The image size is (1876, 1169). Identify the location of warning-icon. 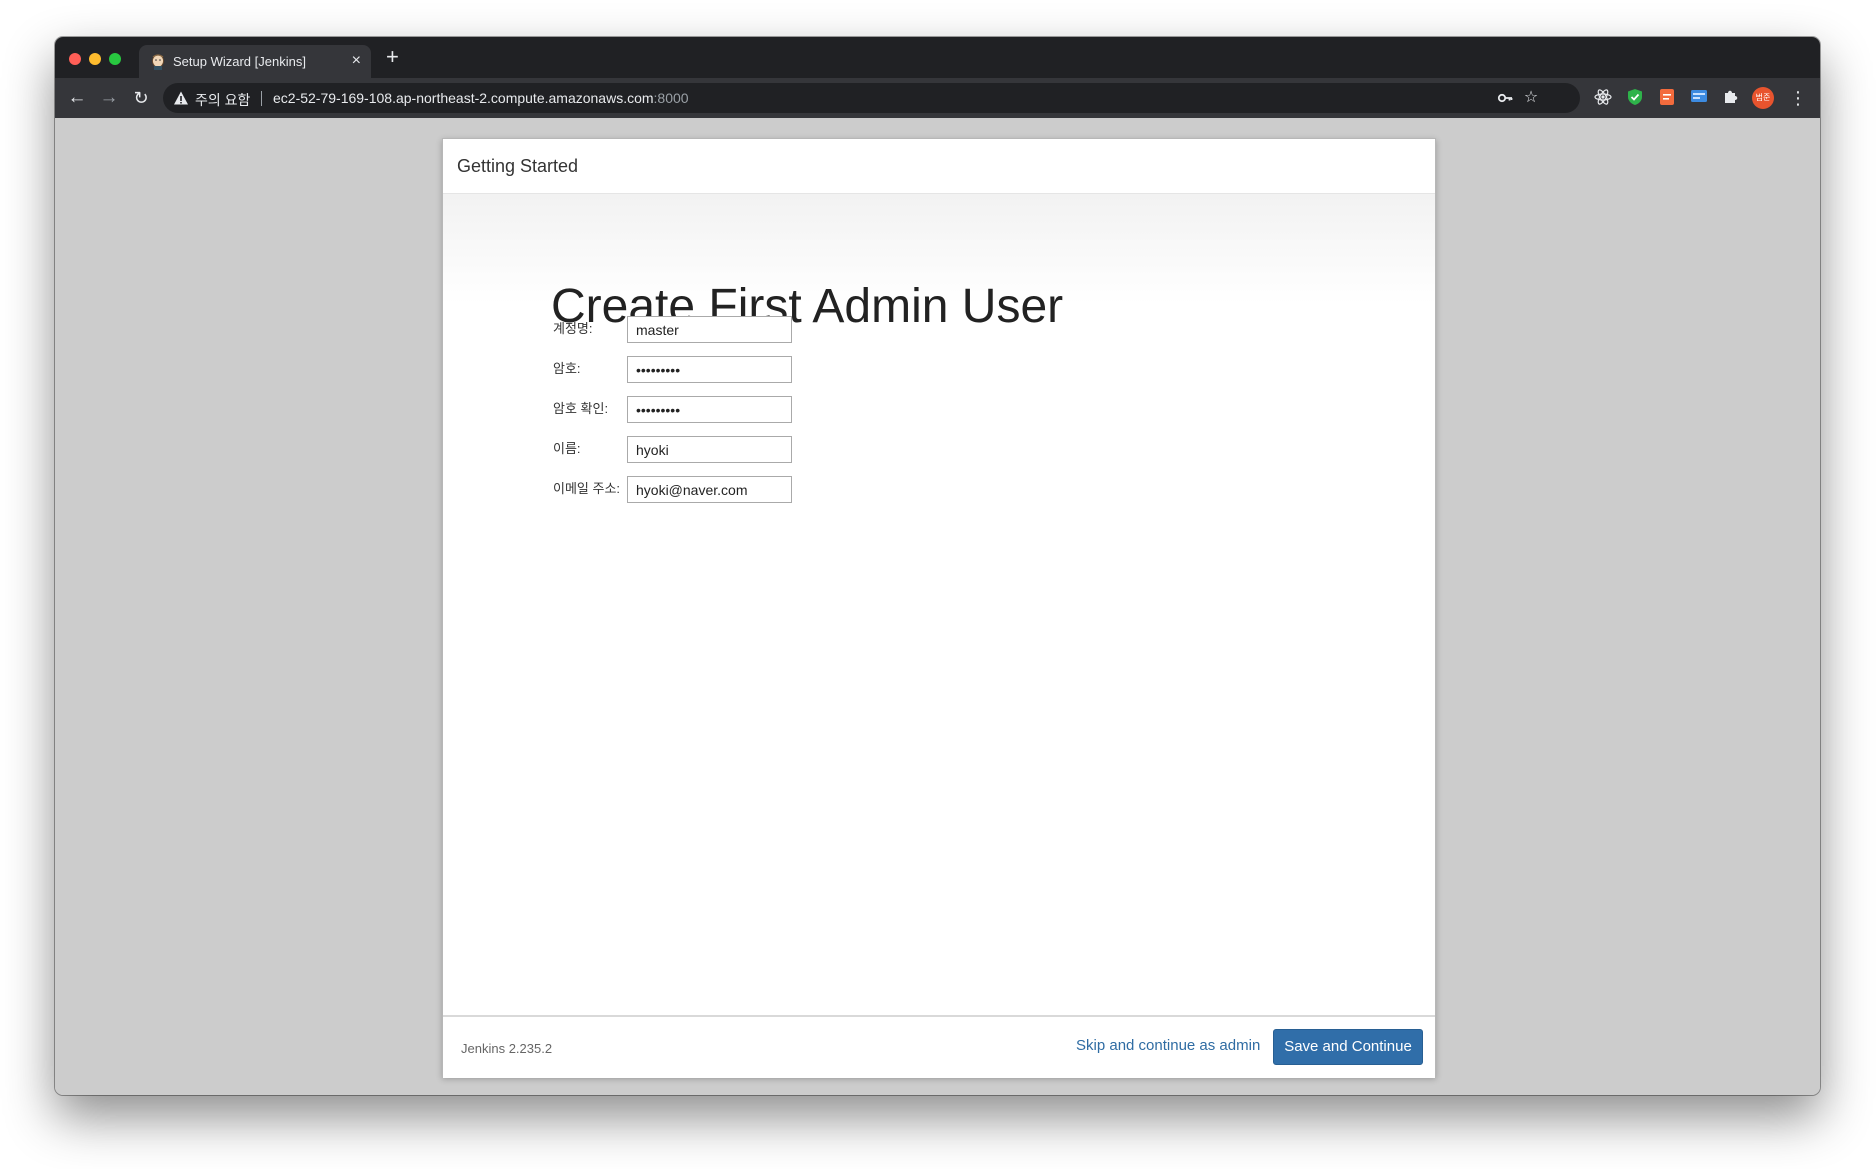
(181, 98).